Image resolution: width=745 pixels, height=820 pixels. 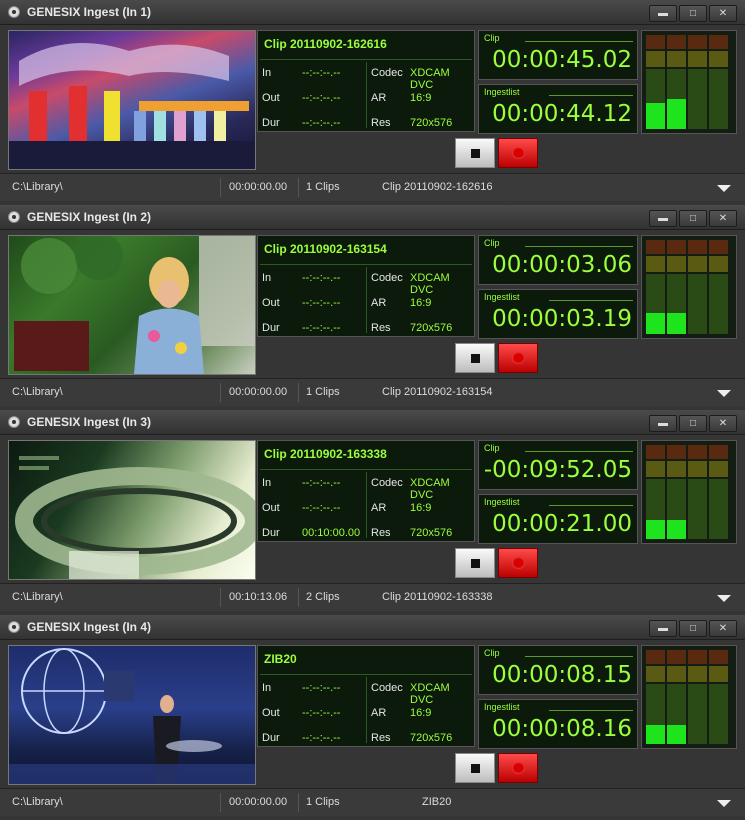 I want to click on out-label: Out, so click(x=271, y=508).